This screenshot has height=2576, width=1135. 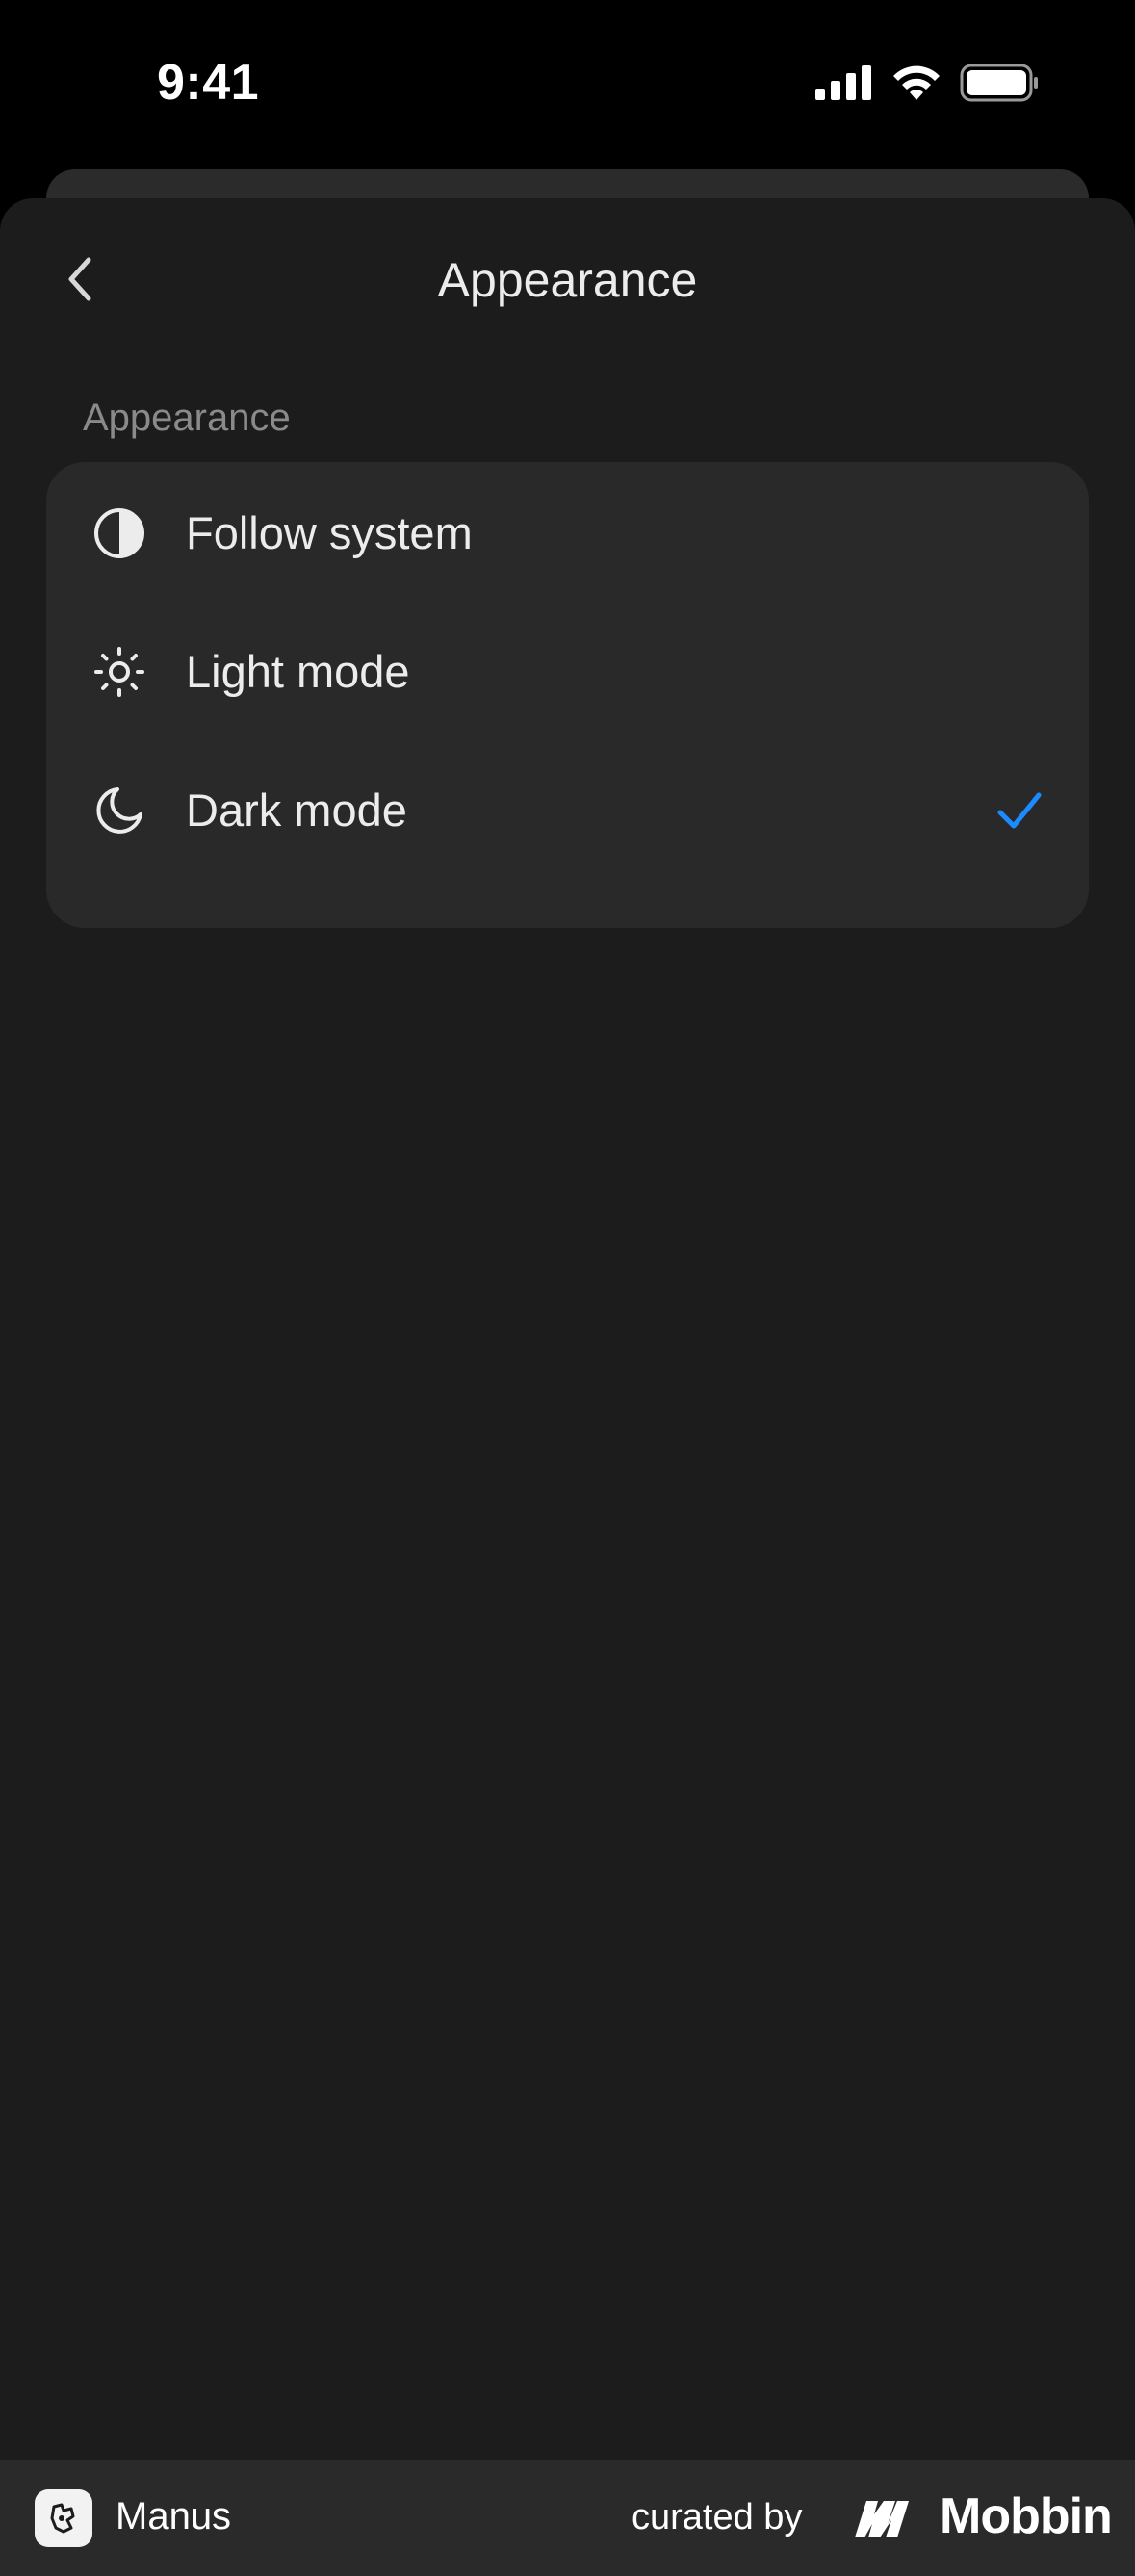 What do you see at coordinates (208, 83) in the screenshot?
I see `status-time: 9:41` at bounding box center [208, 83].